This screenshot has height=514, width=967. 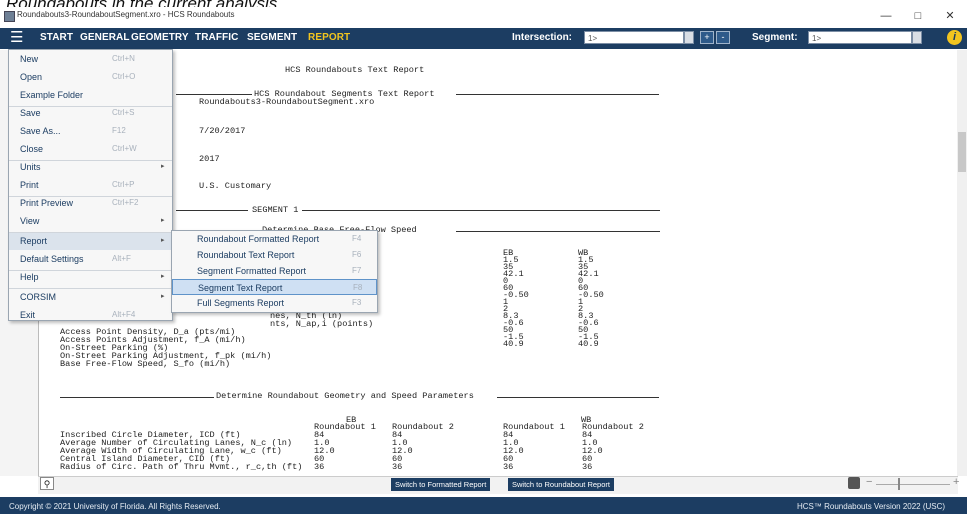 What do you see at coordinates (950, 16) in the screenshot?
I see `close-button: ✕` at bounding box center [950, 16].